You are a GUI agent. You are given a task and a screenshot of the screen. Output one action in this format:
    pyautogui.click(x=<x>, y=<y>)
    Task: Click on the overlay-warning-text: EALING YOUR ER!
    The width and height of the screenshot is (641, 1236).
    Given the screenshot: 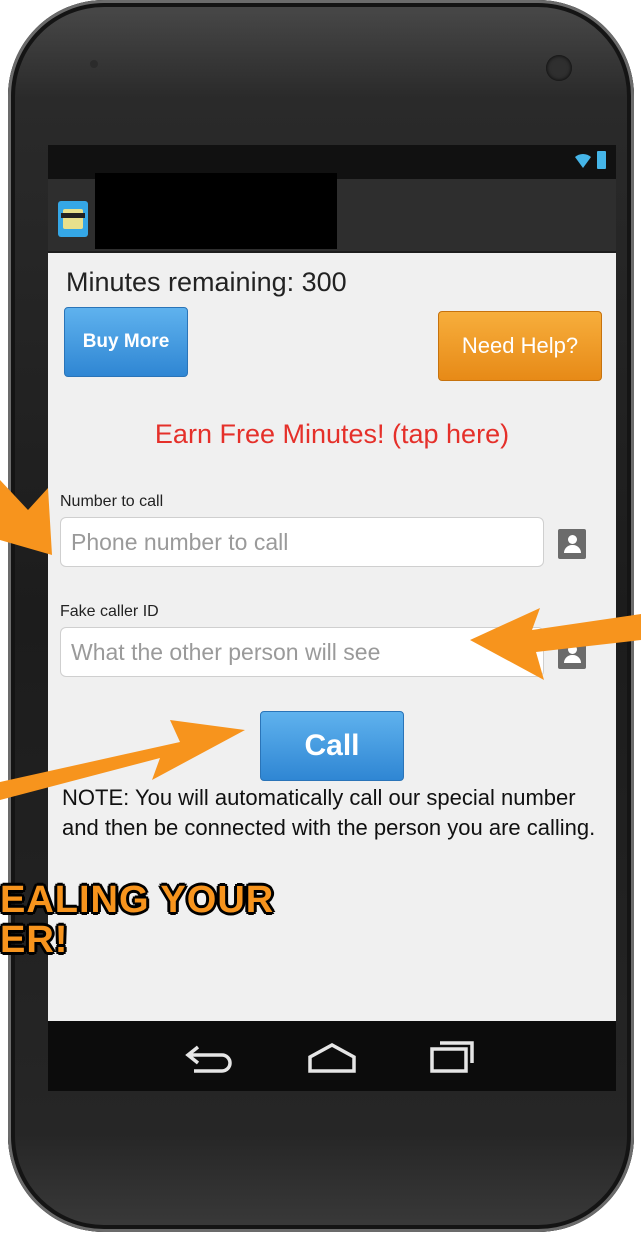 What is the action you would take?
    pyautogui.click(x=137, y=920)
    